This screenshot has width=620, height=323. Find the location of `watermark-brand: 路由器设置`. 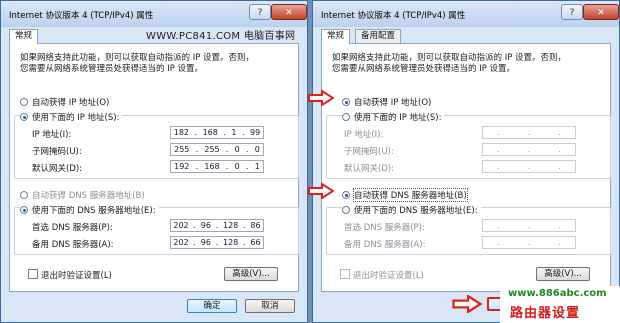

watermark-brand: 路由器设置 is located at coordinates (545, 313).